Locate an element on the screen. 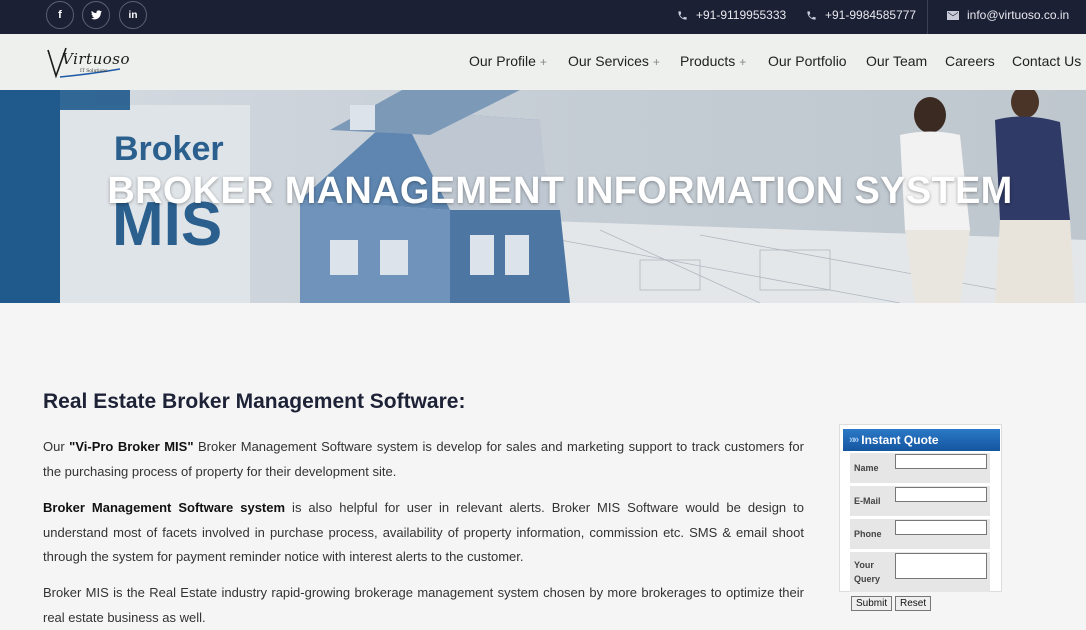 The image size is (1086, 630). phone-field is located at coordinates (941, 527).